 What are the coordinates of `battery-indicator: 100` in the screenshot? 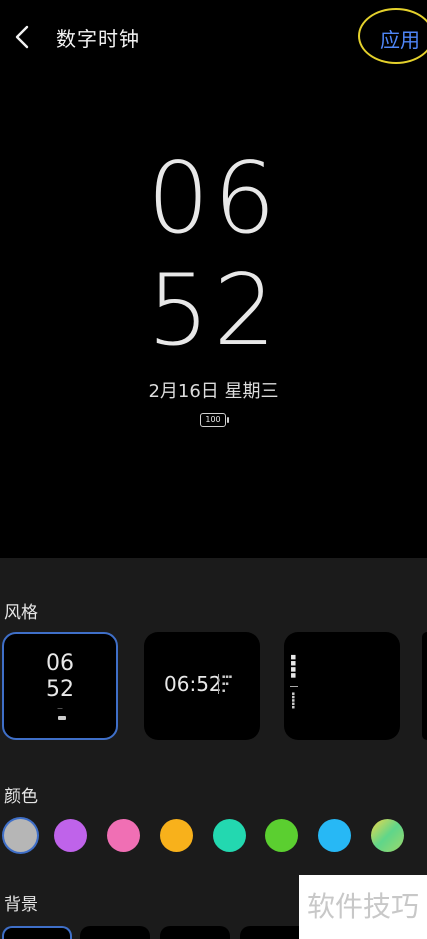 It's located at (214, 420).